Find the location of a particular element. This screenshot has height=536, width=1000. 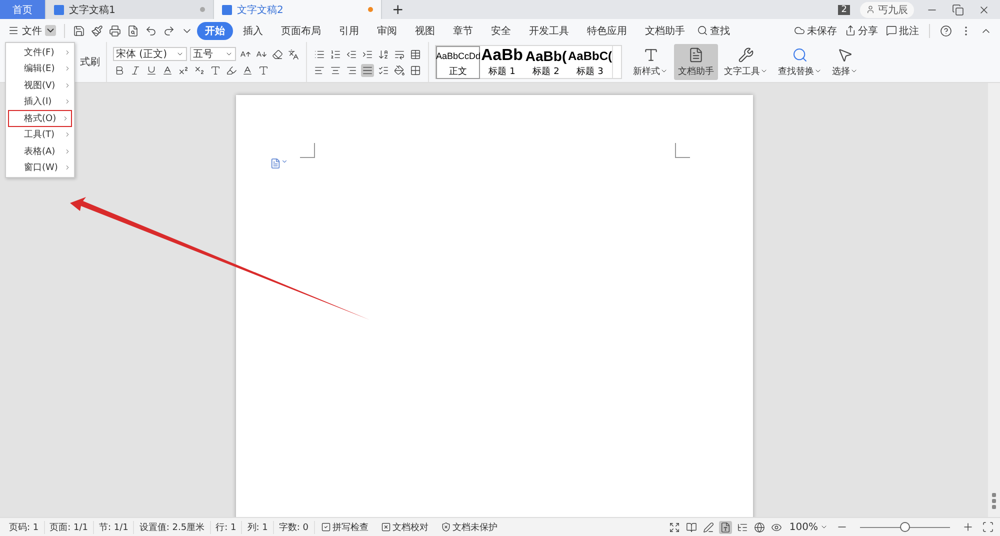

status-button: 文档未保护 is located at coordinates (469, 527).